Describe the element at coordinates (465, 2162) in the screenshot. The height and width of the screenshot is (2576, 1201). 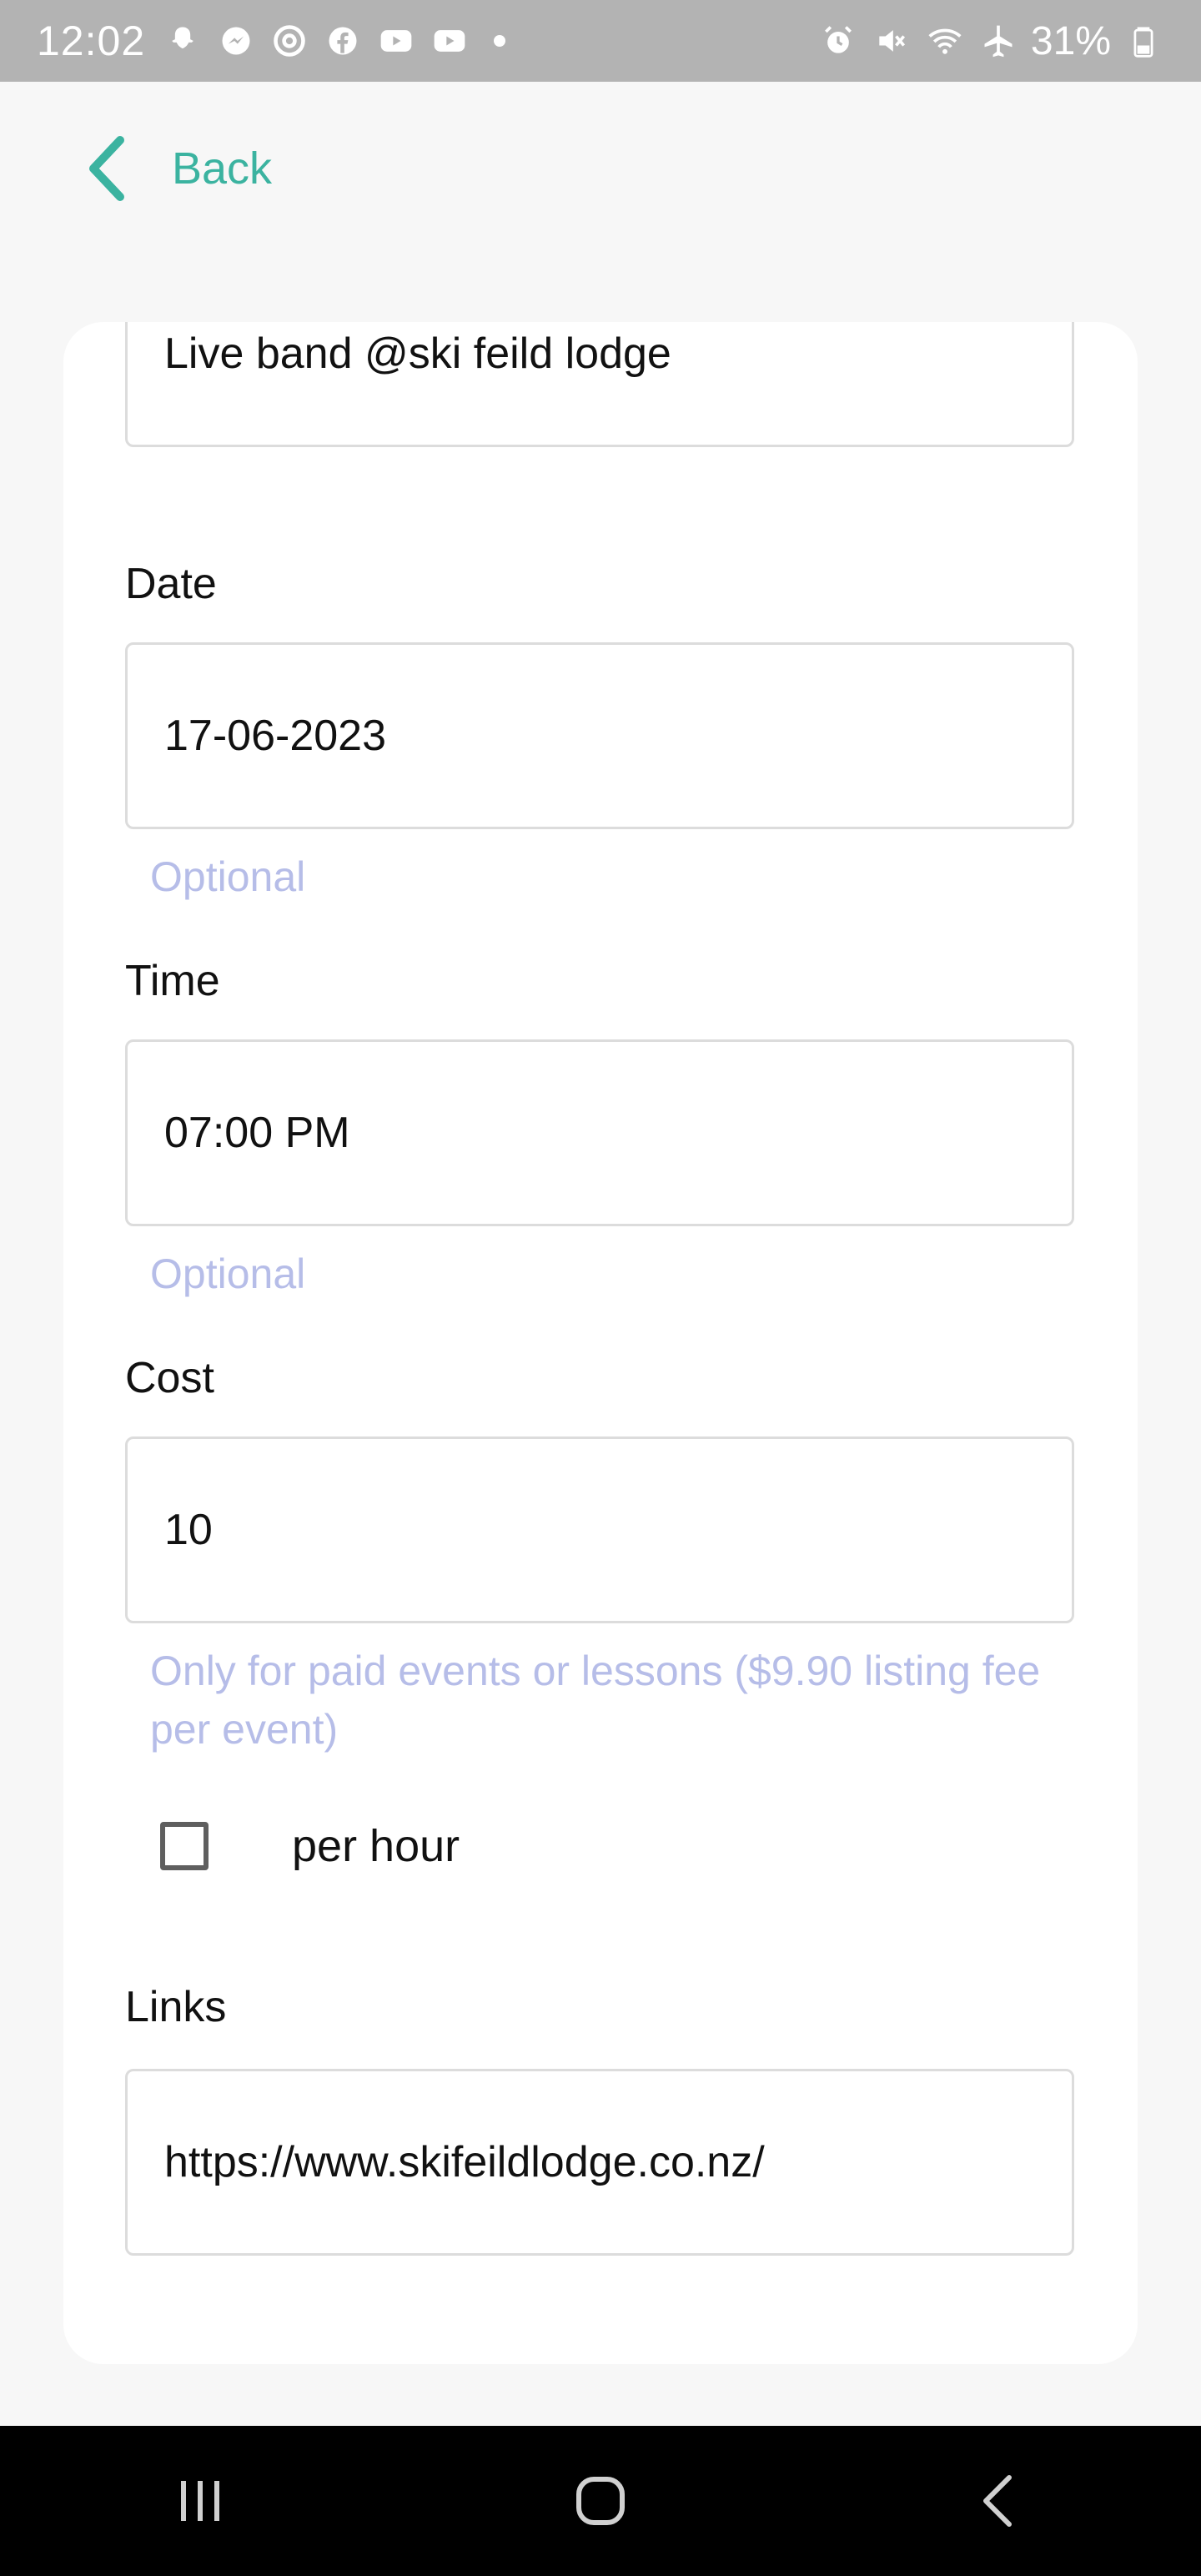
I see `links-value: https://www.skifeildlodge.co.nz/` at that location.